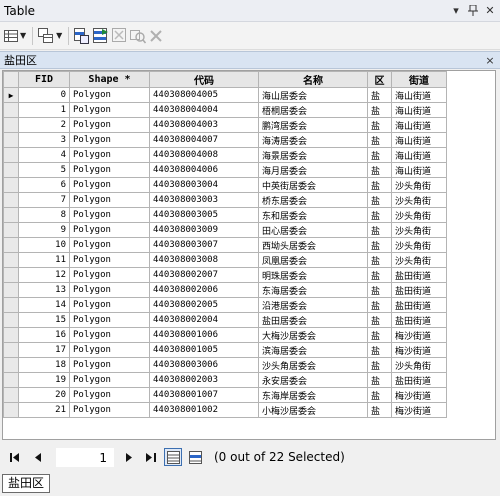 This screenshot has width=500, height=496. What do you see at coordinates (138, 36) in the screenshot?
I see `zoom-to-selected-button` at bounding box center [138, 36].